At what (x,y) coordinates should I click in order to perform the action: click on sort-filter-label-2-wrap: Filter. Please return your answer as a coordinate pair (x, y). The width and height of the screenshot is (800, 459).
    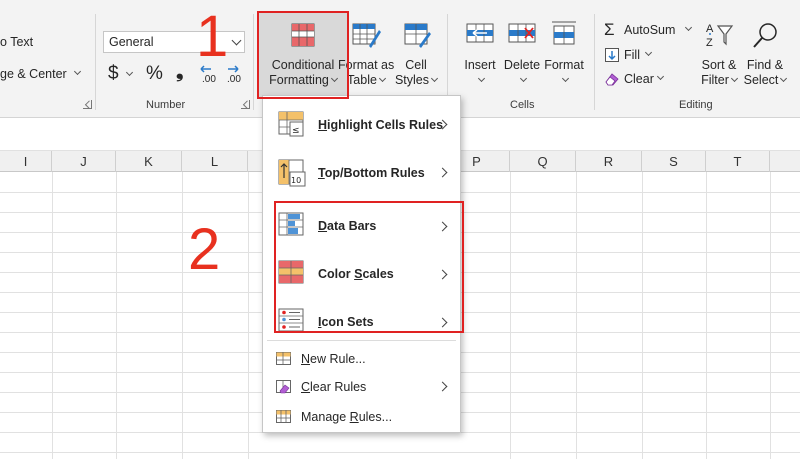
    Looking at the image, I should click on (719, 80).